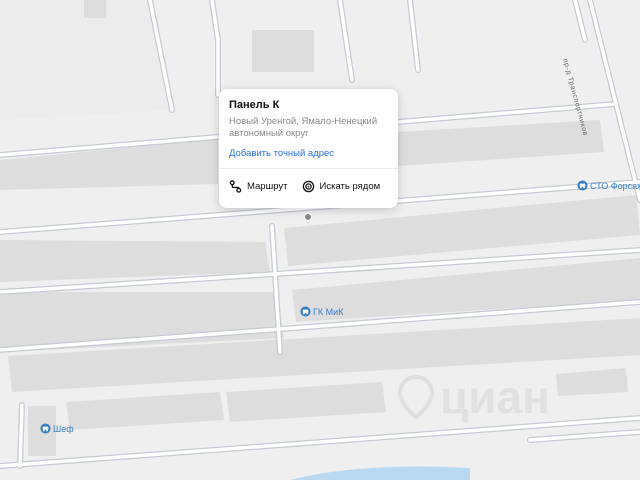  I want to click on place-title: Панель К, so click(254, 105).